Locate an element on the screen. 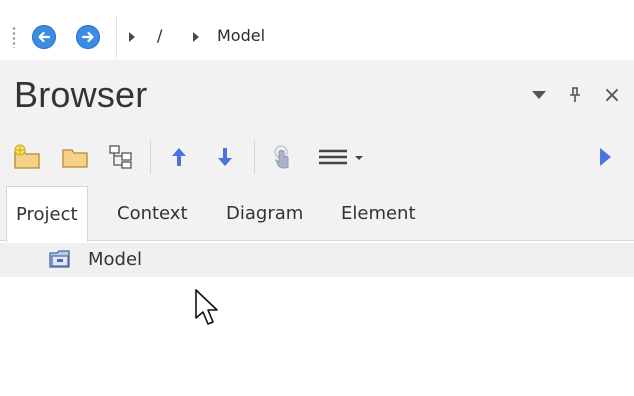  forward-button is located at coordinates (88, 37).